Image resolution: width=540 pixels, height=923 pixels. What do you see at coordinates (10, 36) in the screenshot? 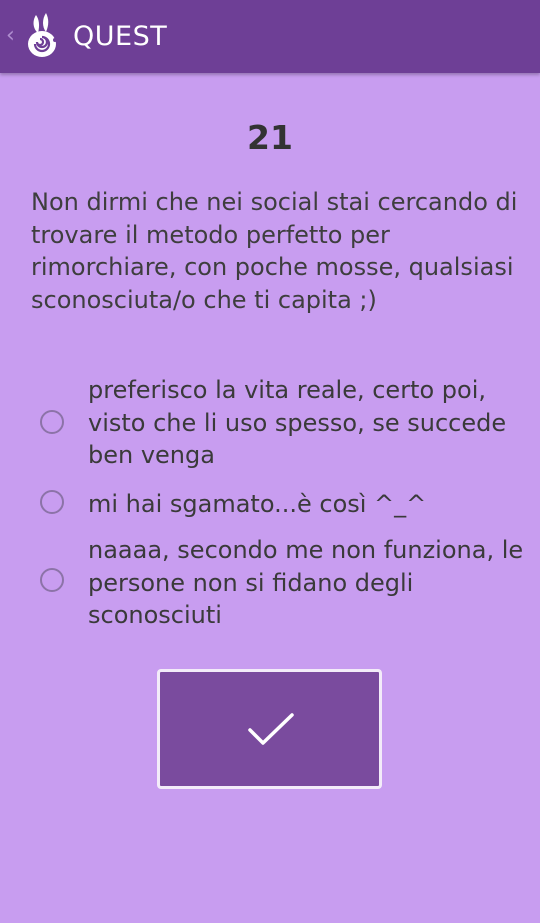
I see `chevron-left-icon: ‹` at bounding box center [10, 36].